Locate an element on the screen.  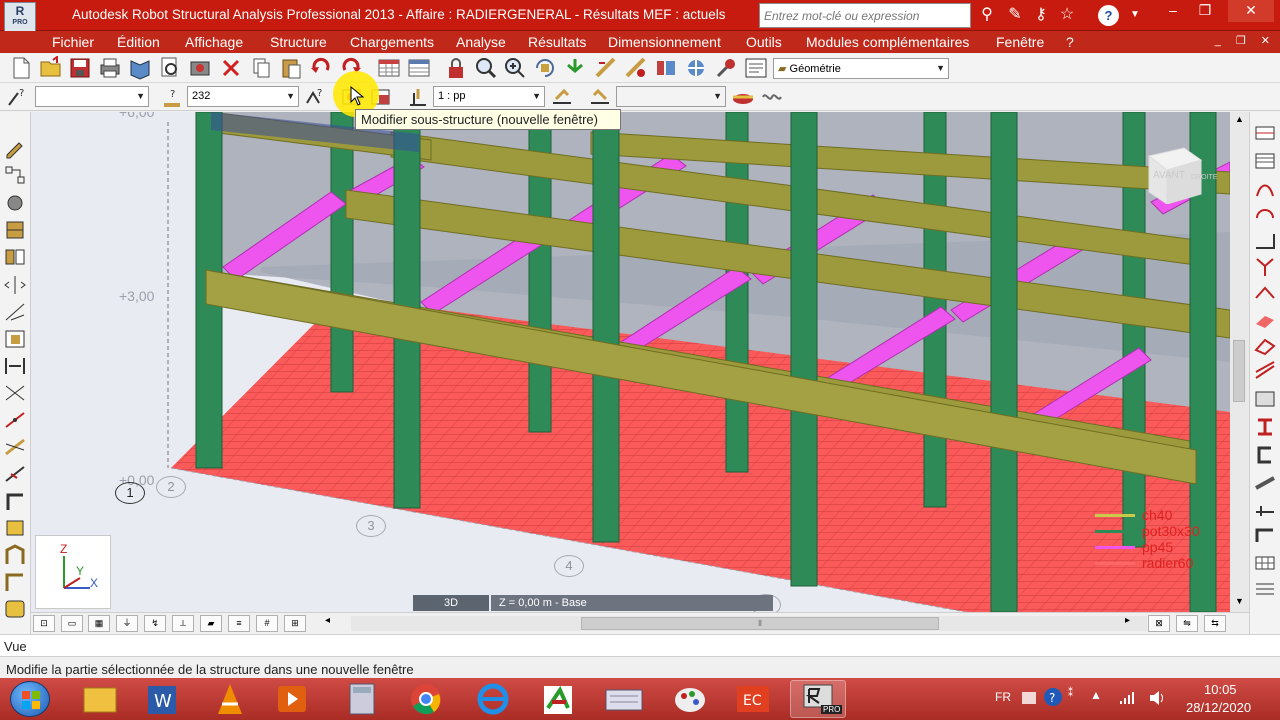
menu-dimensionnement: Dimensionnement is located at coordinates (664, 42).